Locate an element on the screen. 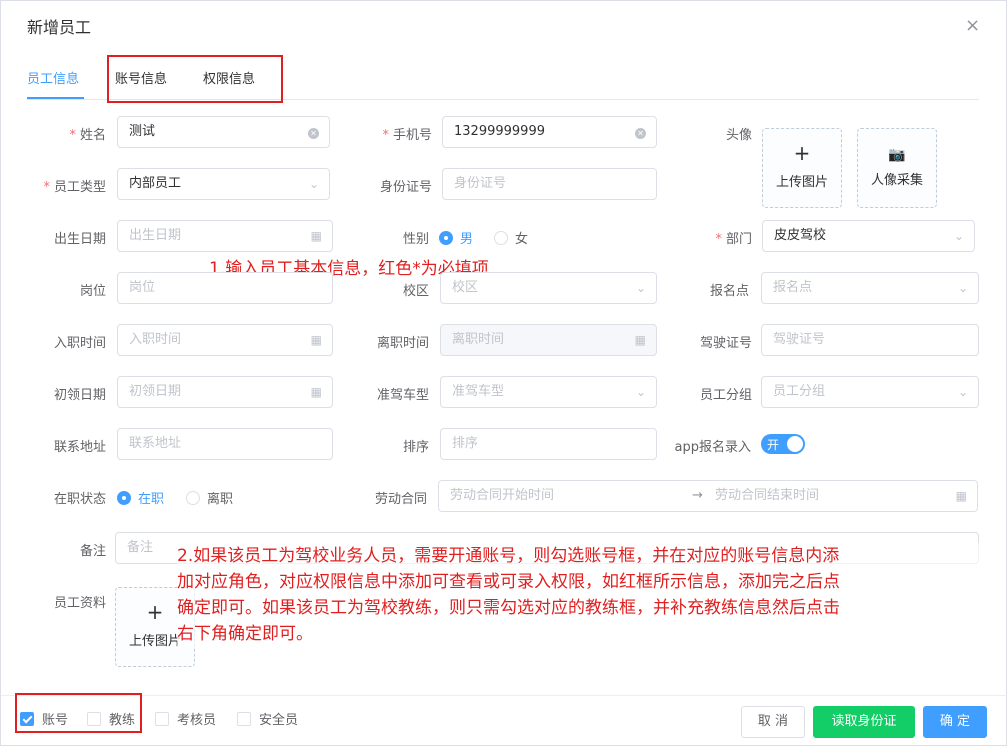 This screenshot has width=1007, height=746. employee-type-select: 内部员工 ⌄ is located at coordinates (223, 184).